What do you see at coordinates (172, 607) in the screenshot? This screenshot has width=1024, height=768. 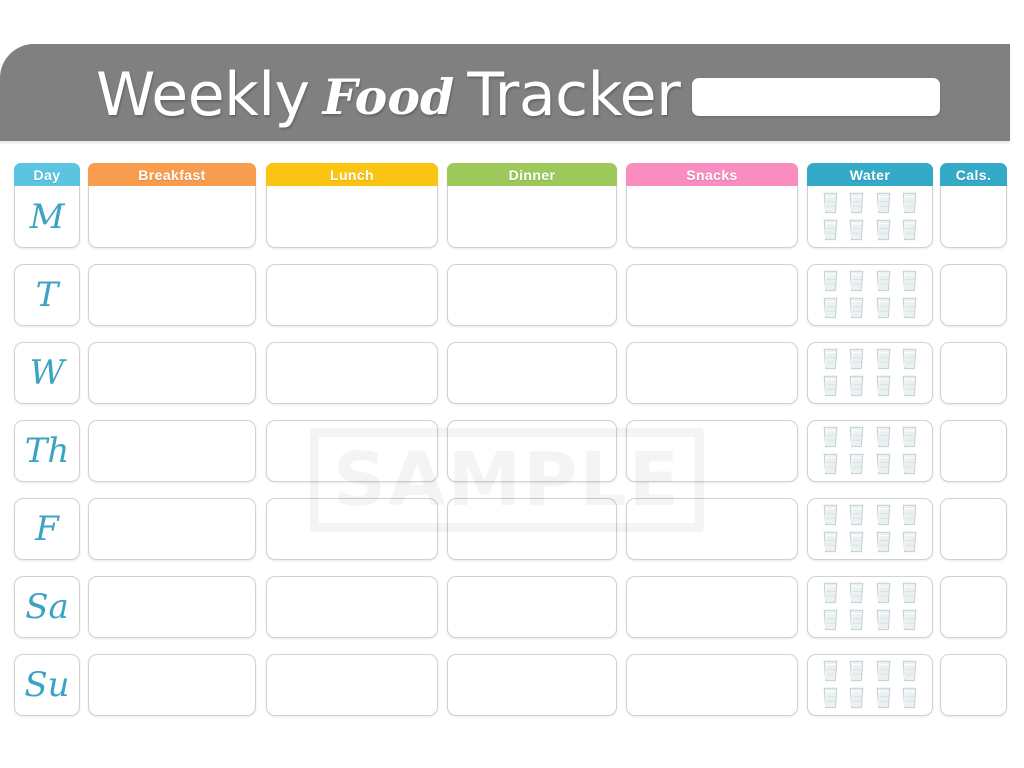 I see `cell-breakfast-sa` at bounding box center [172, 607].